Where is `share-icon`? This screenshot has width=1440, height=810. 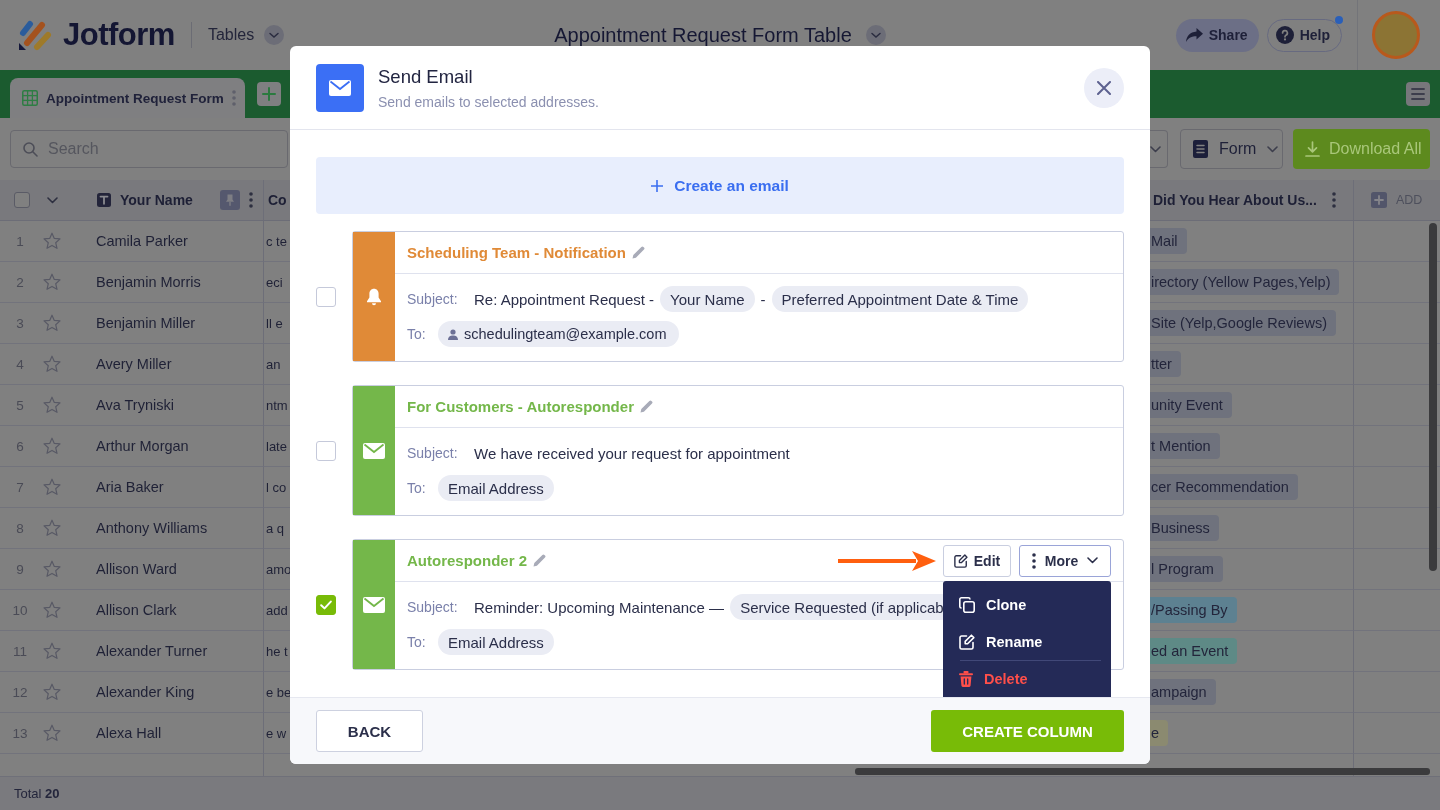
share-icon is located at coordinates (1194, 35).